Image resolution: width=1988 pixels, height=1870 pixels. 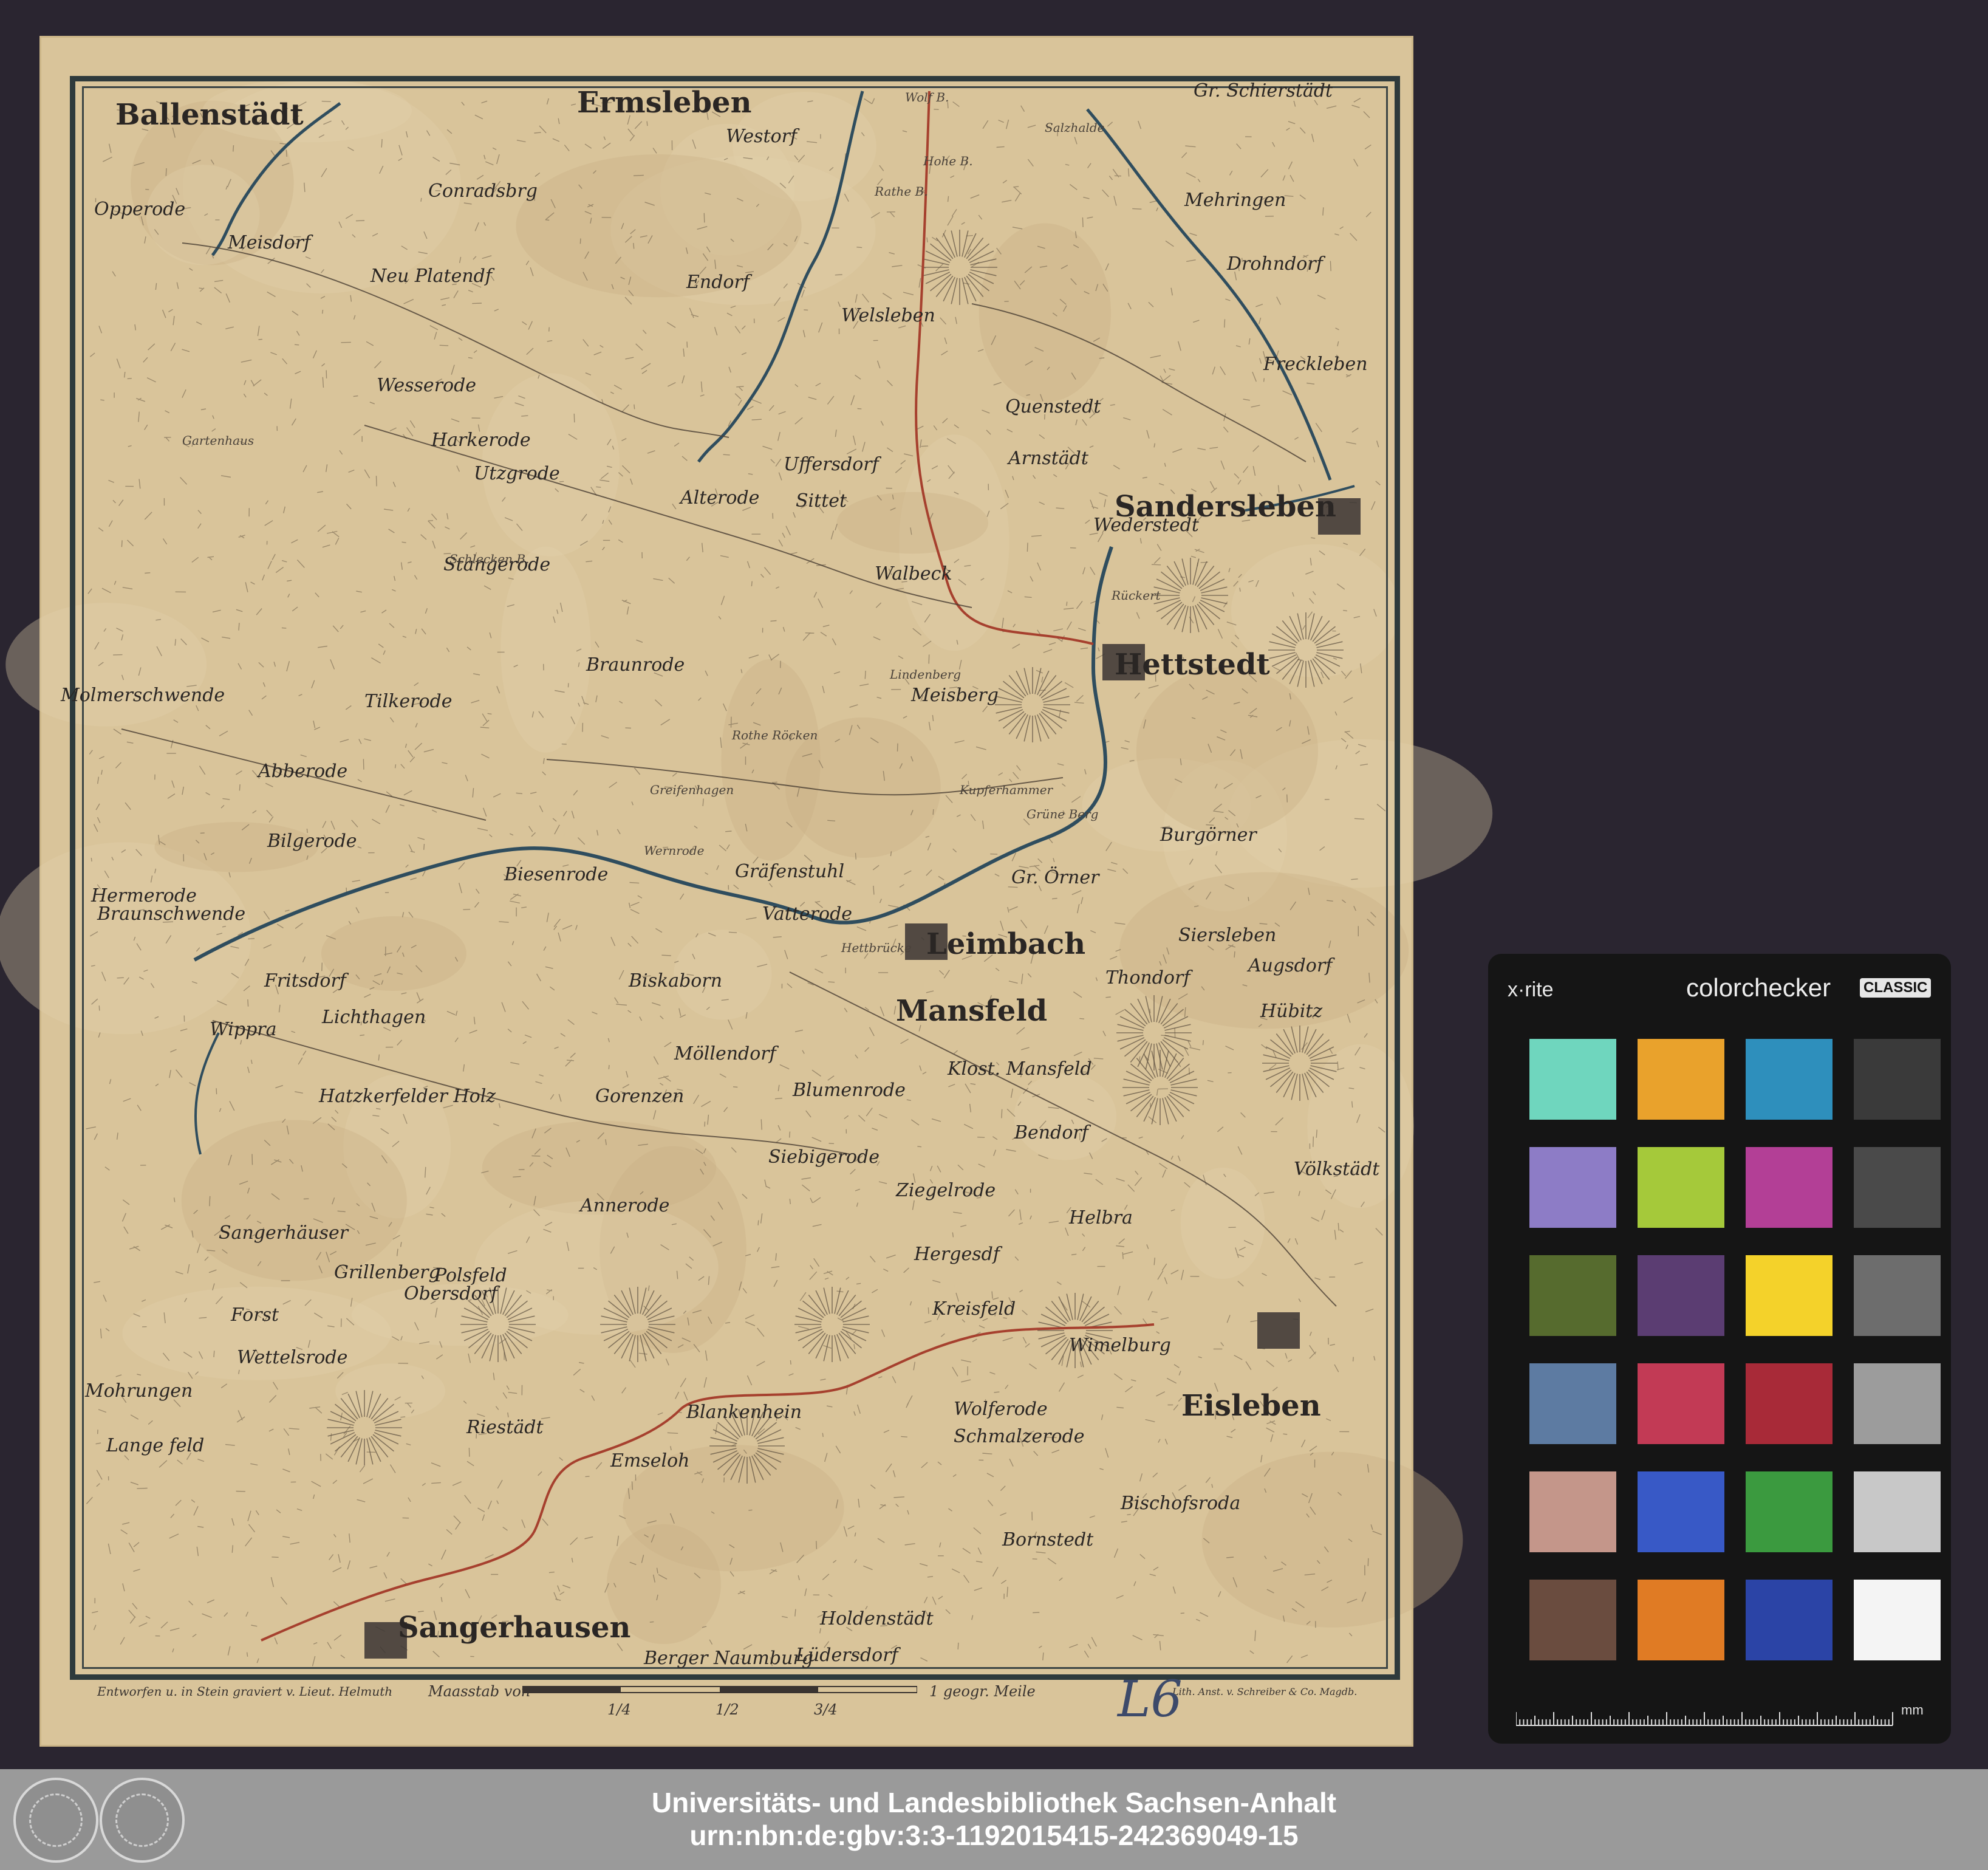 What do you see at coordinates (728, 1659) in the screenshot?
I see `place-label: Berger Naumburg` at bounding box center [728, 1659].